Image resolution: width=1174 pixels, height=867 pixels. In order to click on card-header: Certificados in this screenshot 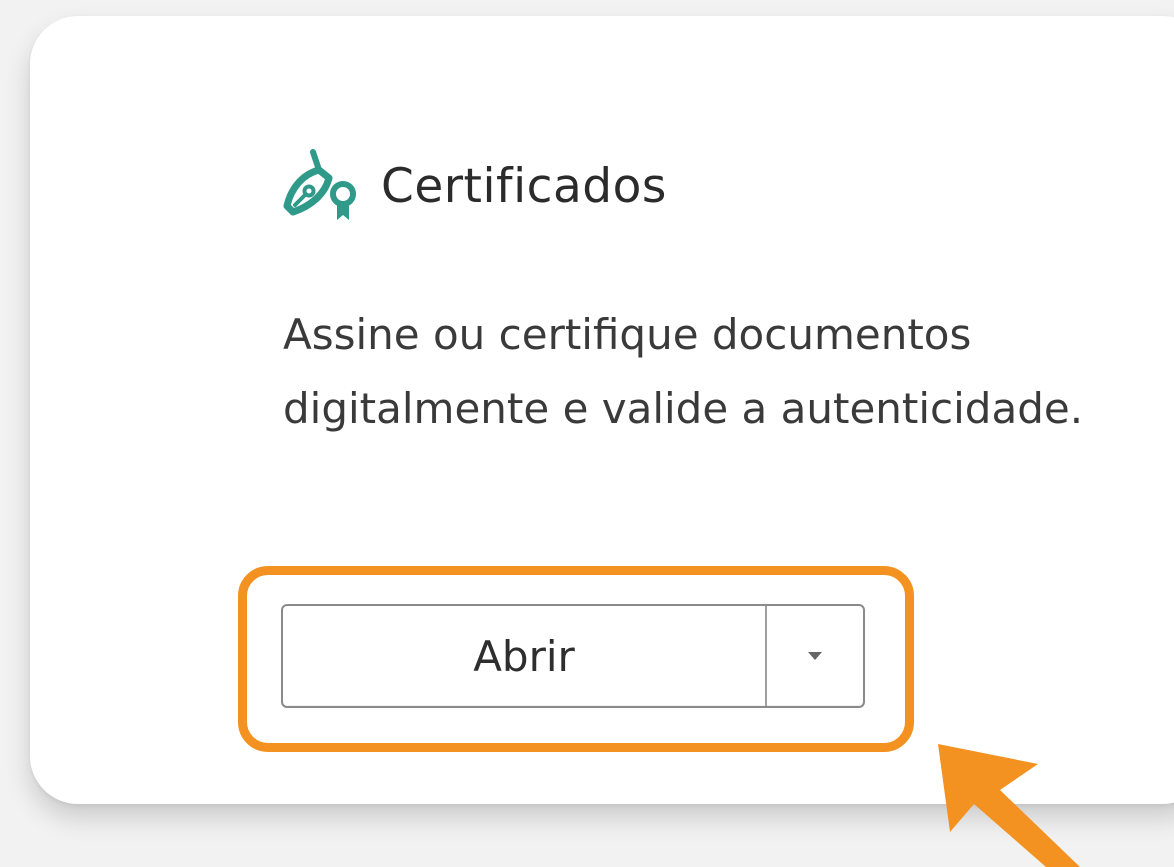, I will do `click(475, 186)`.